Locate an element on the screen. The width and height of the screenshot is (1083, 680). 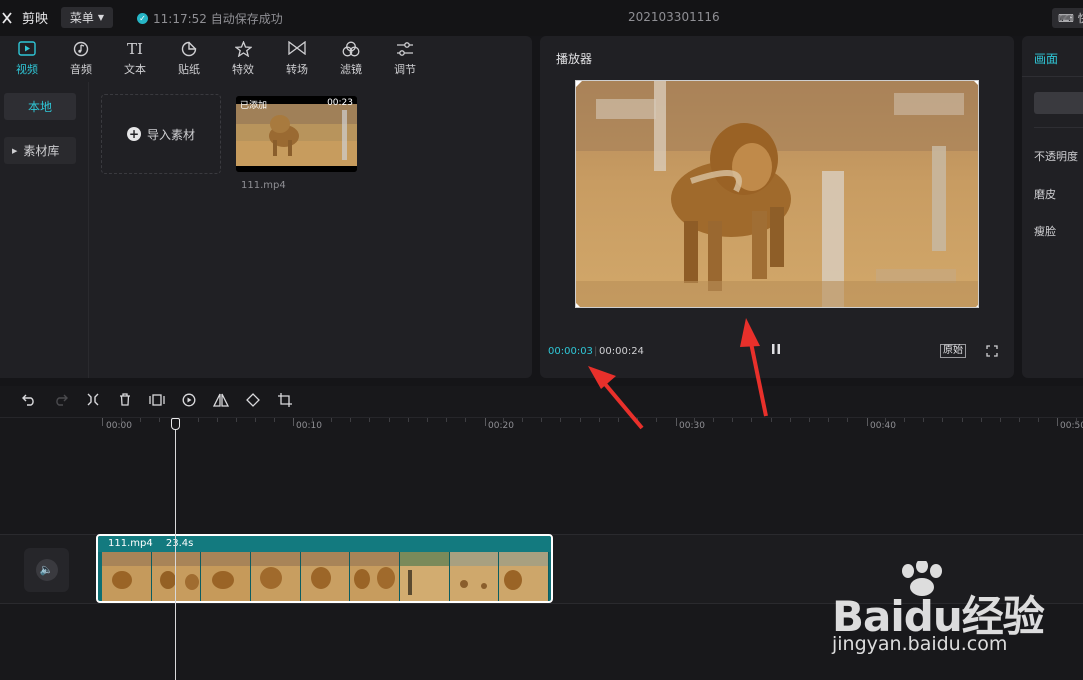
app-logo: 剪映 is located at coordinates (25, 17).